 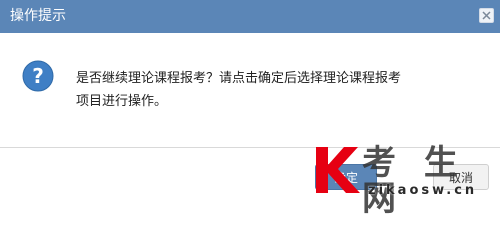 I want to click on close-button, so click(x=486, y=15).